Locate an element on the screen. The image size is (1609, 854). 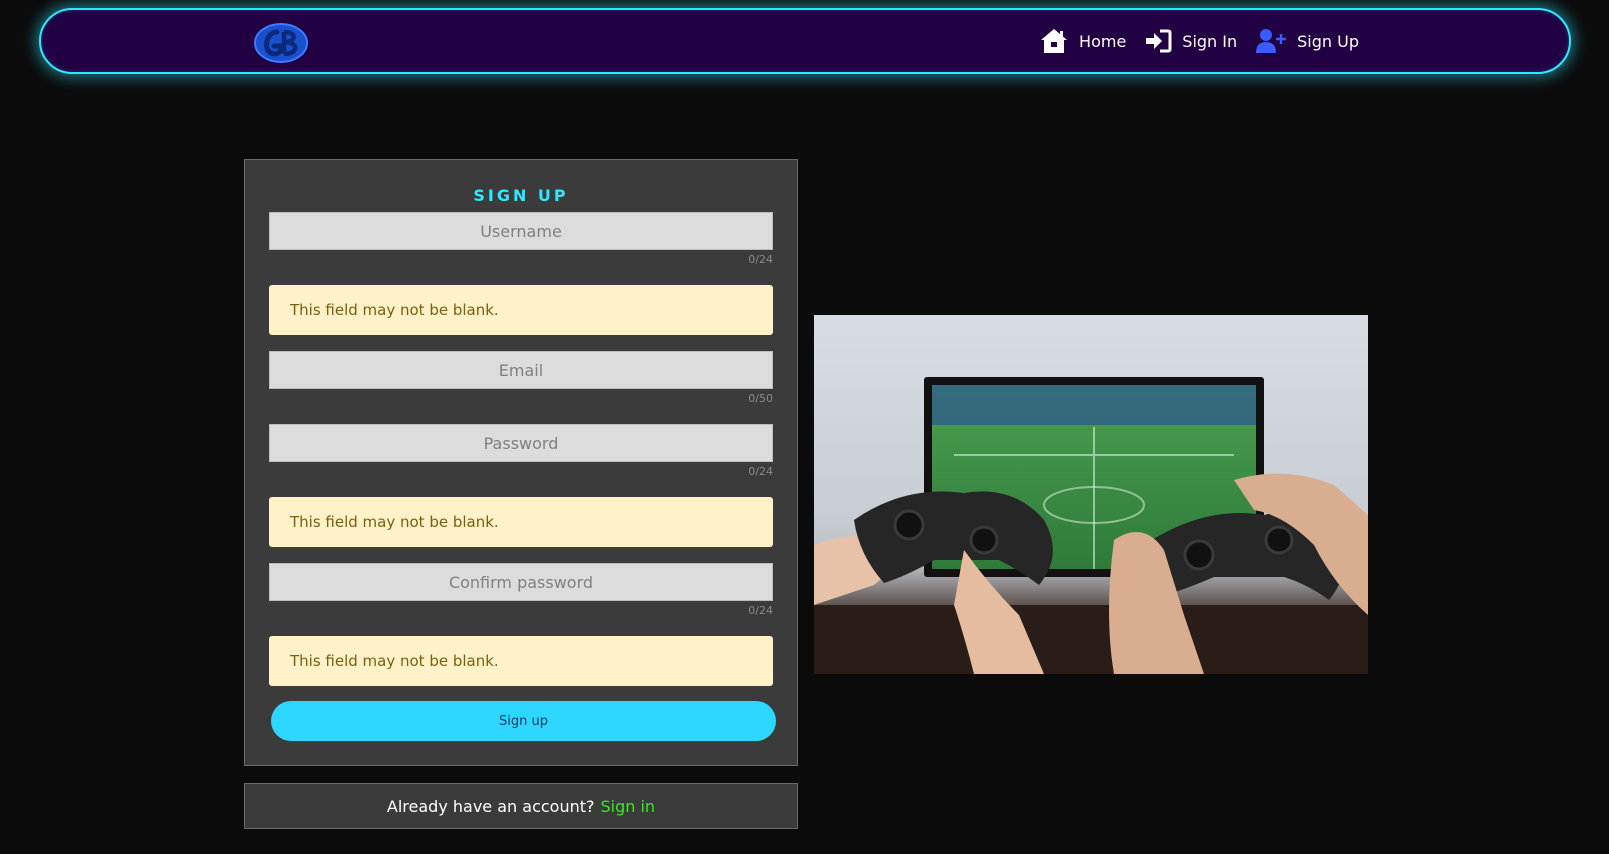
sign-in-prompt-box: Already have an account? Sign in is located at coordinates (521, 806).